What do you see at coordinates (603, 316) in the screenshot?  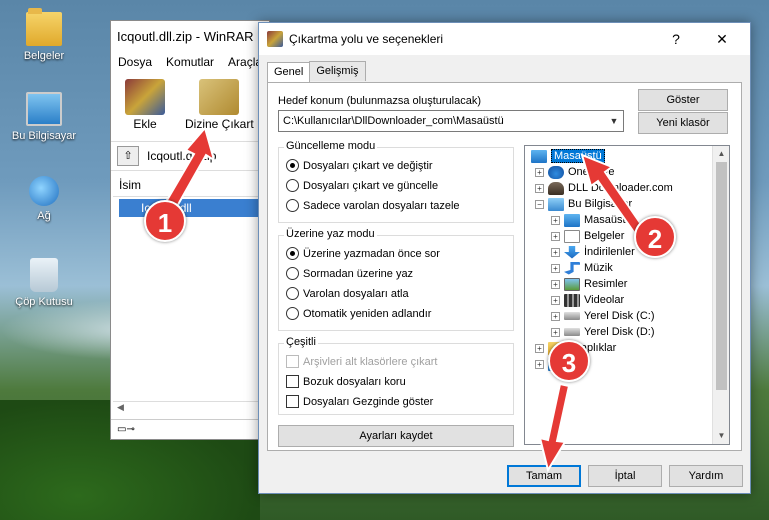 I see `tree-node-disk-c: + Yerel Disk (C:)` at bounding box center [603, 316].